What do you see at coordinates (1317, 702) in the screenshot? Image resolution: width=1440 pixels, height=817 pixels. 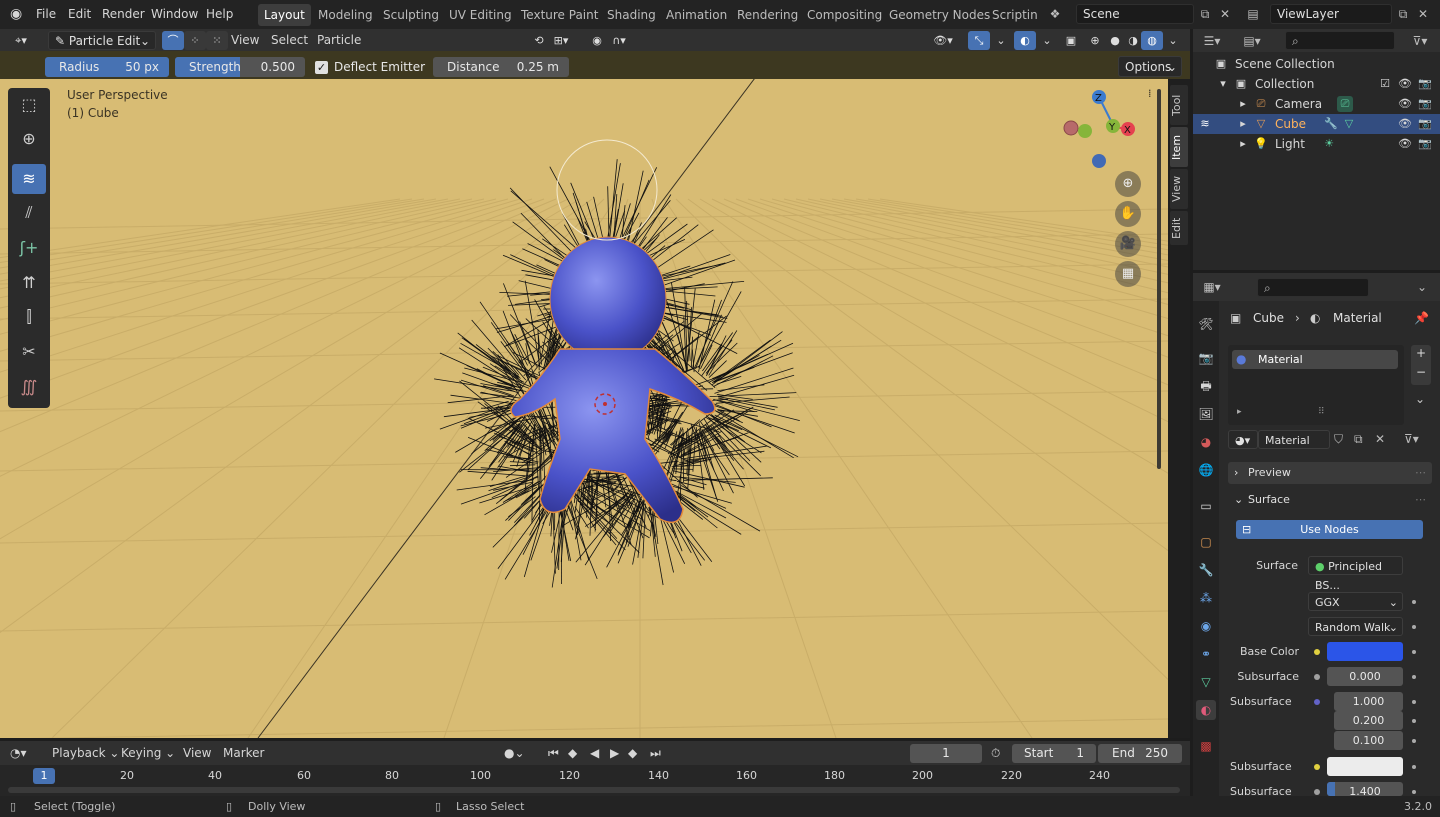 I see `vector-socket-icon` at bounding box center [1317, 702].